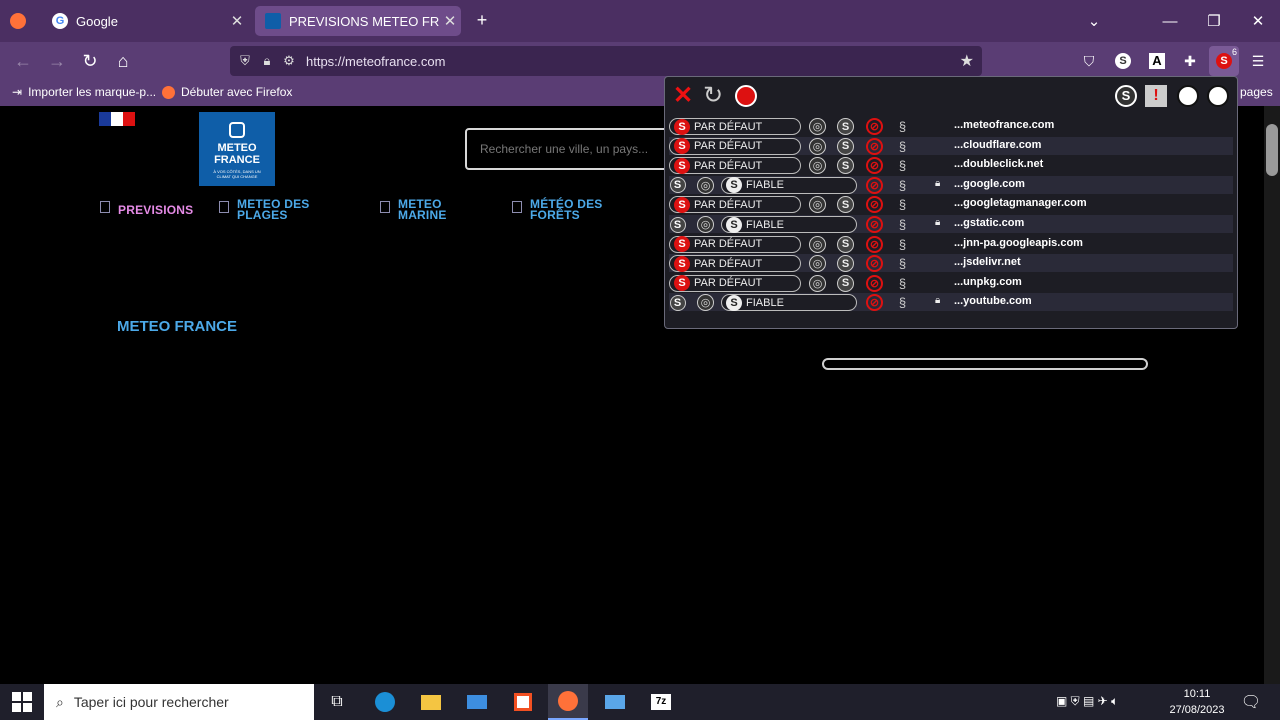 The height and width of the screenshot is (720, 1280). What do you see at coordinates (375, 61) in the screenshot?
I see `url-text: https://meteofrance.com` at bounding box center [375, 61].